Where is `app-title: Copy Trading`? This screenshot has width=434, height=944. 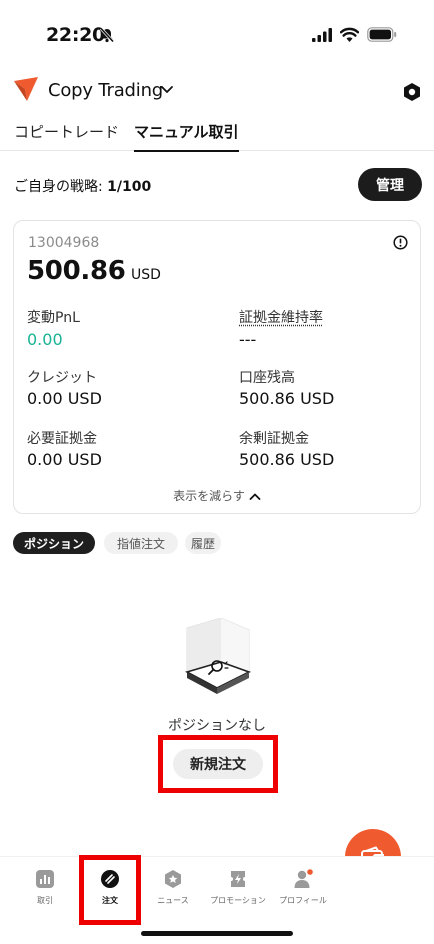
app-title: Copy Trading is located at coordinates (105, 90).